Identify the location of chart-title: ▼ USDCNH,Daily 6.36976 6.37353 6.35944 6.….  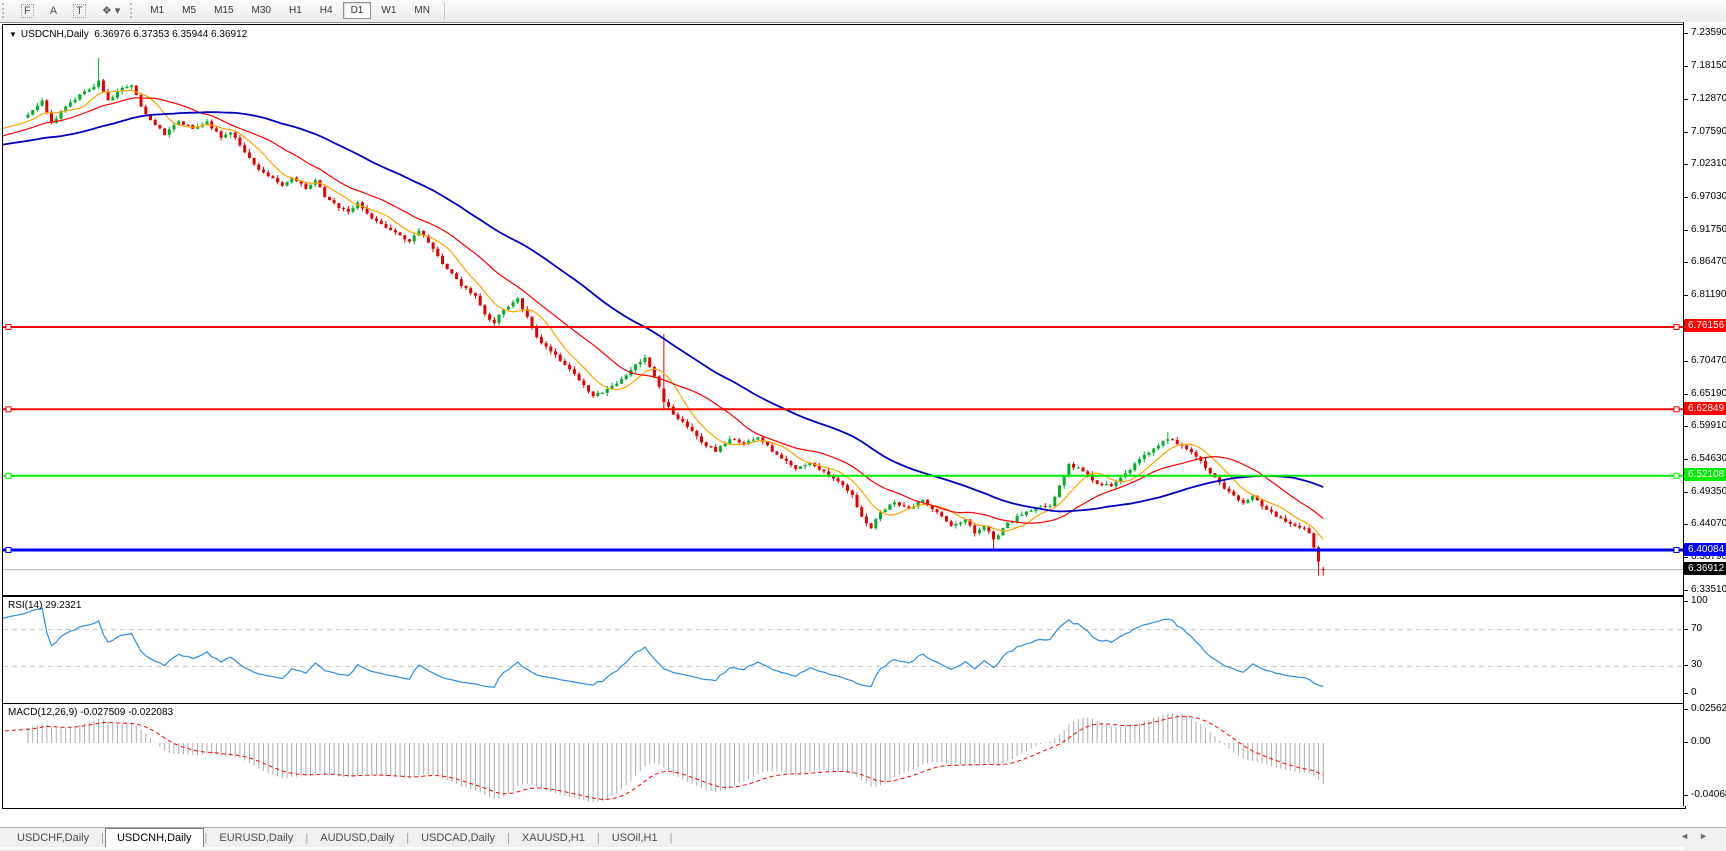
(128, 34).